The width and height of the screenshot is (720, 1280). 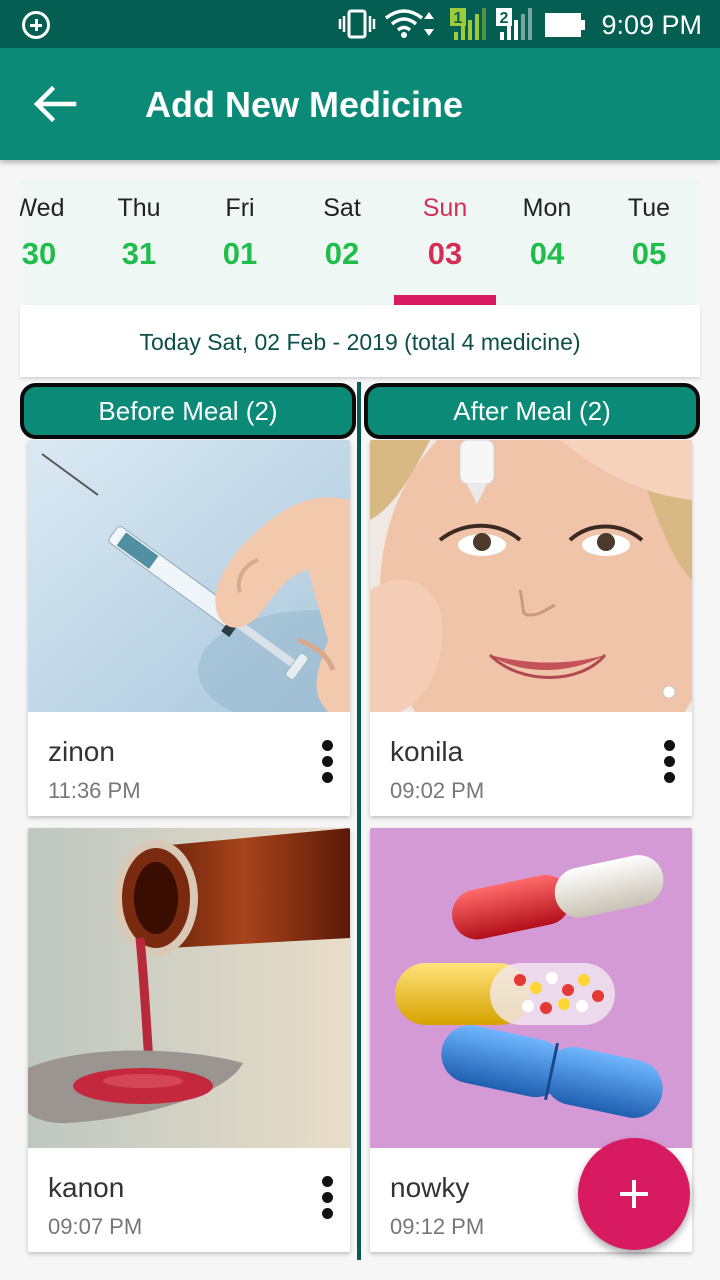 I want to click on medicine-card-zinon: zinon 11:36 PM, so click(x=189, y=628).